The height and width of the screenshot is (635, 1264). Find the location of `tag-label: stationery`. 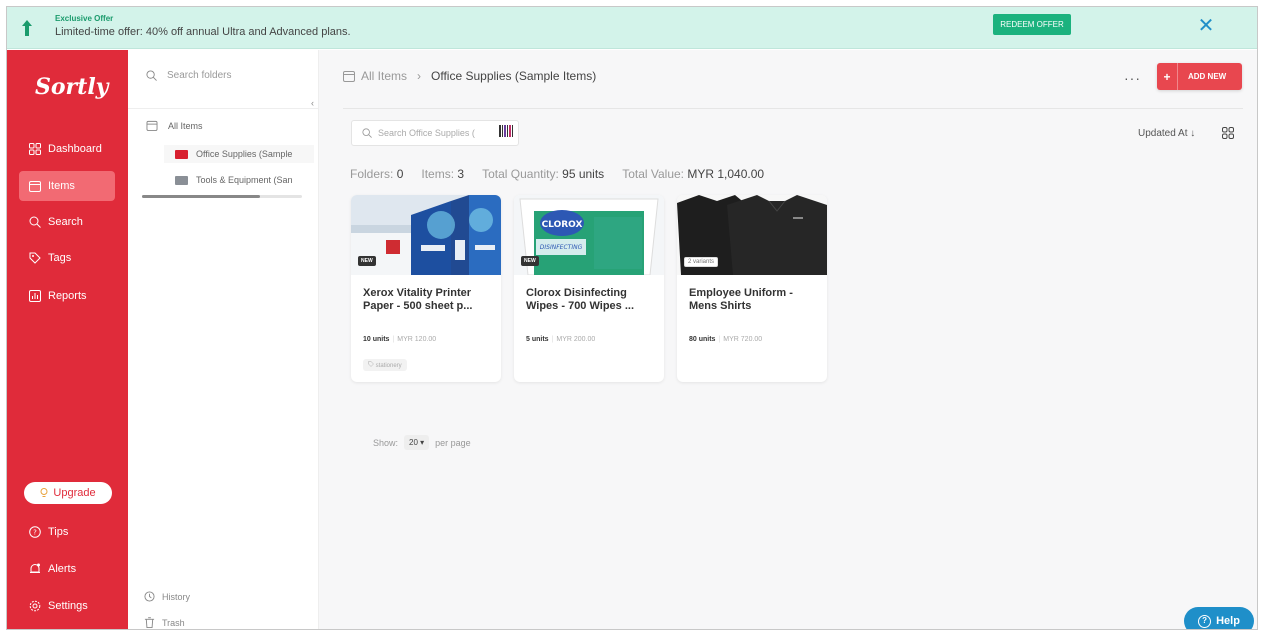

tag-label: stationery is located at coordinates (388, 366).